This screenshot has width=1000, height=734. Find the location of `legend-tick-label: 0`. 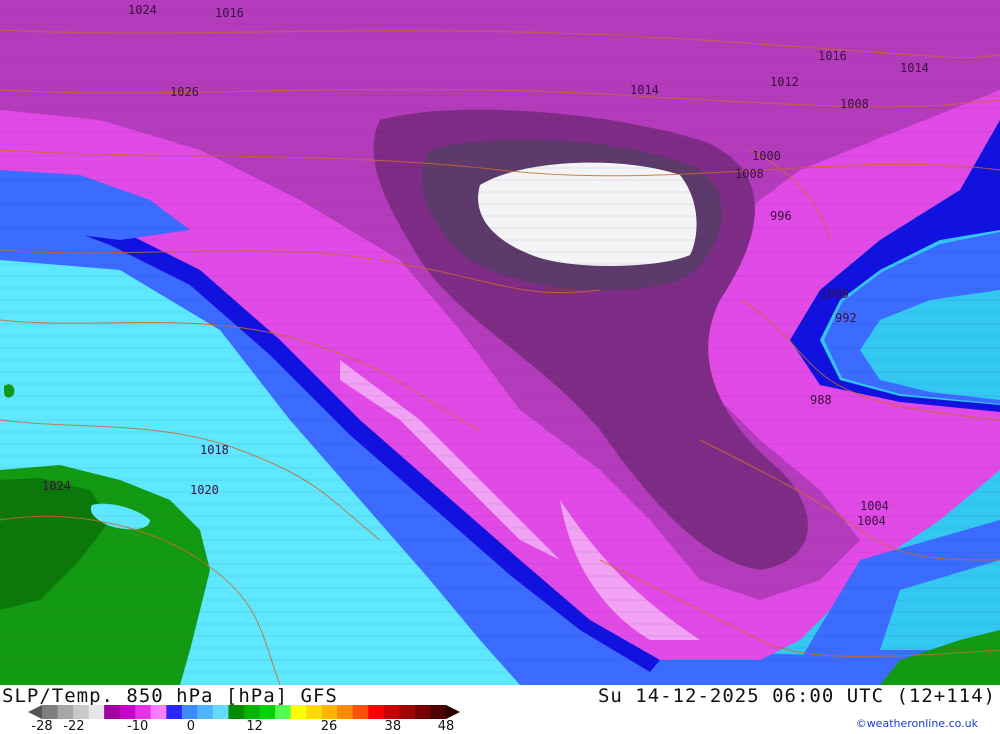

legend-tick-label: 0 is located at coordinates (190, 726).